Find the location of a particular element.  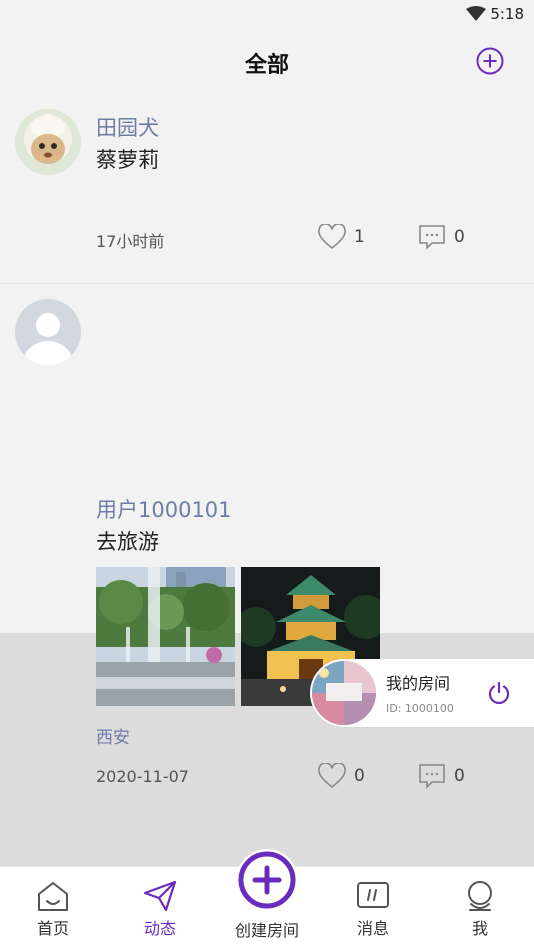

tab-feed-label: 动态 is located at coordinates (159, 928).